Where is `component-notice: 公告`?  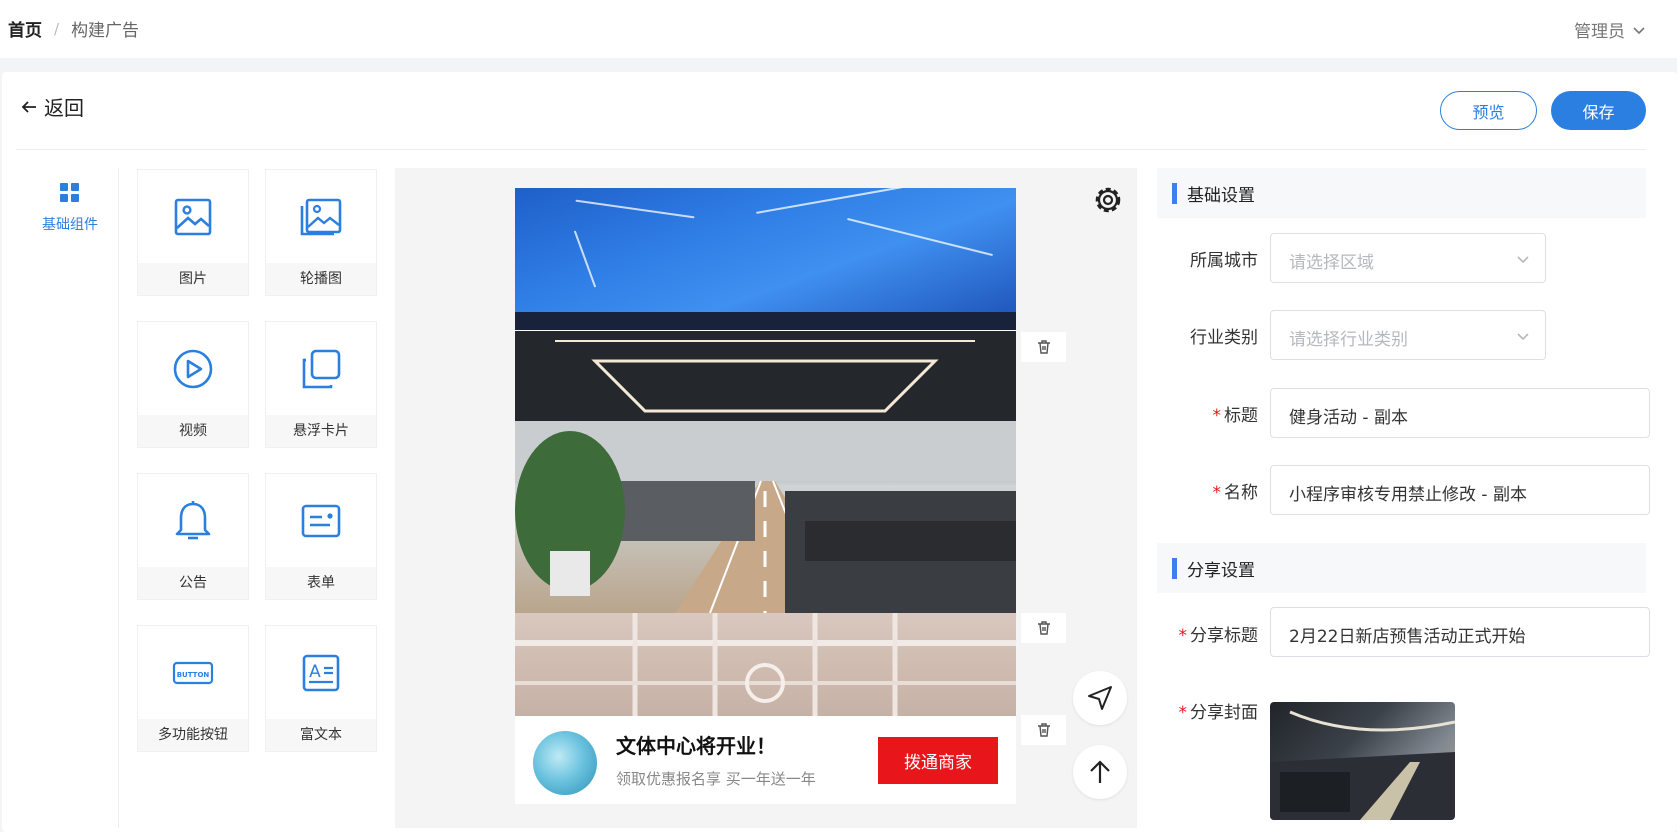 component-notice: 公告 is located at coordinates (193, 536).